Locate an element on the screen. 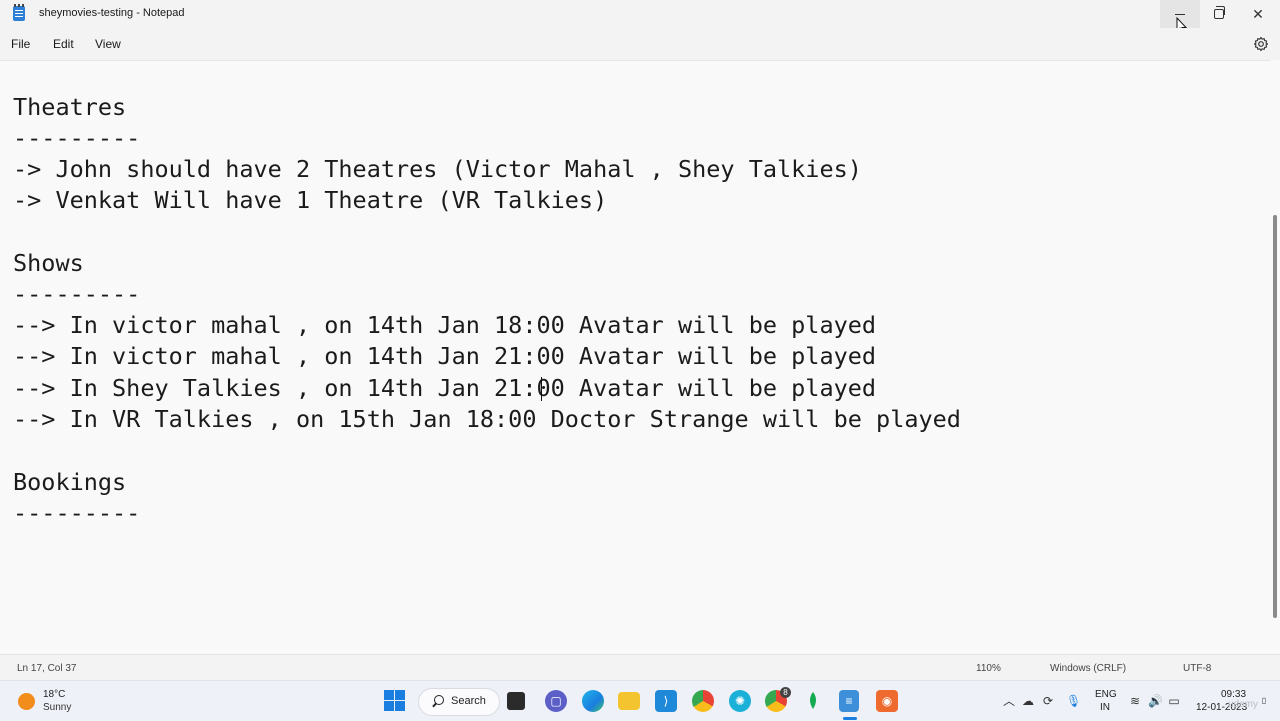  wifi-icon: ≋ is located at coordinates (1135, 701).